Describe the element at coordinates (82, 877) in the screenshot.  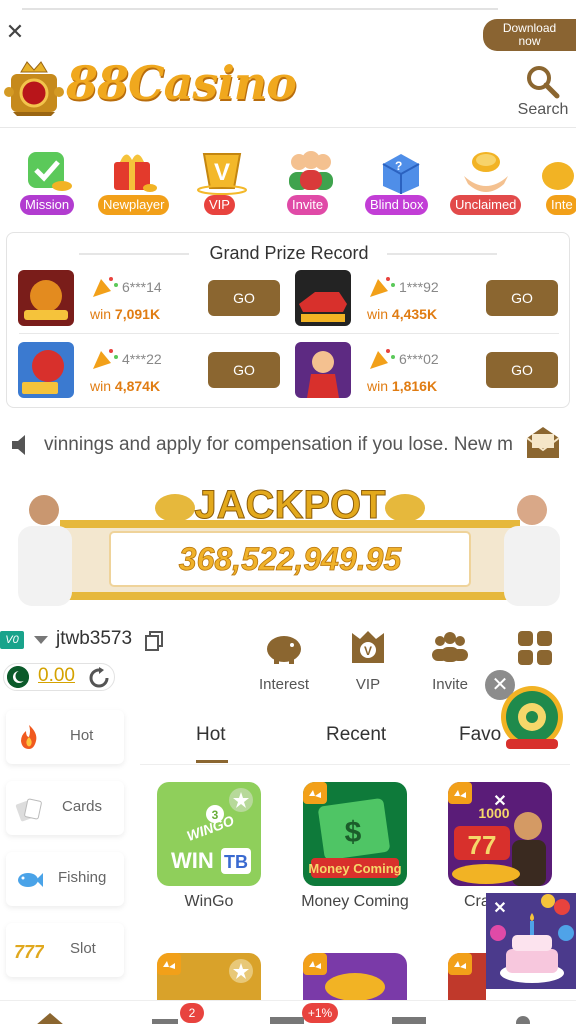
I see `category-label: Fishing` at that location.